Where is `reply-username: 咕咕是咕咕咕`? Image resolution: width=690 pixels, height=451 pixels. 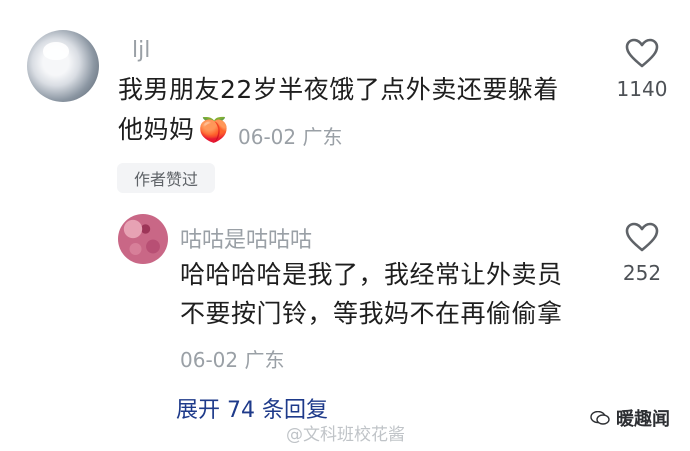 reply-username: 咕咕是咕咕咕 is located at coordinates (246, 238).